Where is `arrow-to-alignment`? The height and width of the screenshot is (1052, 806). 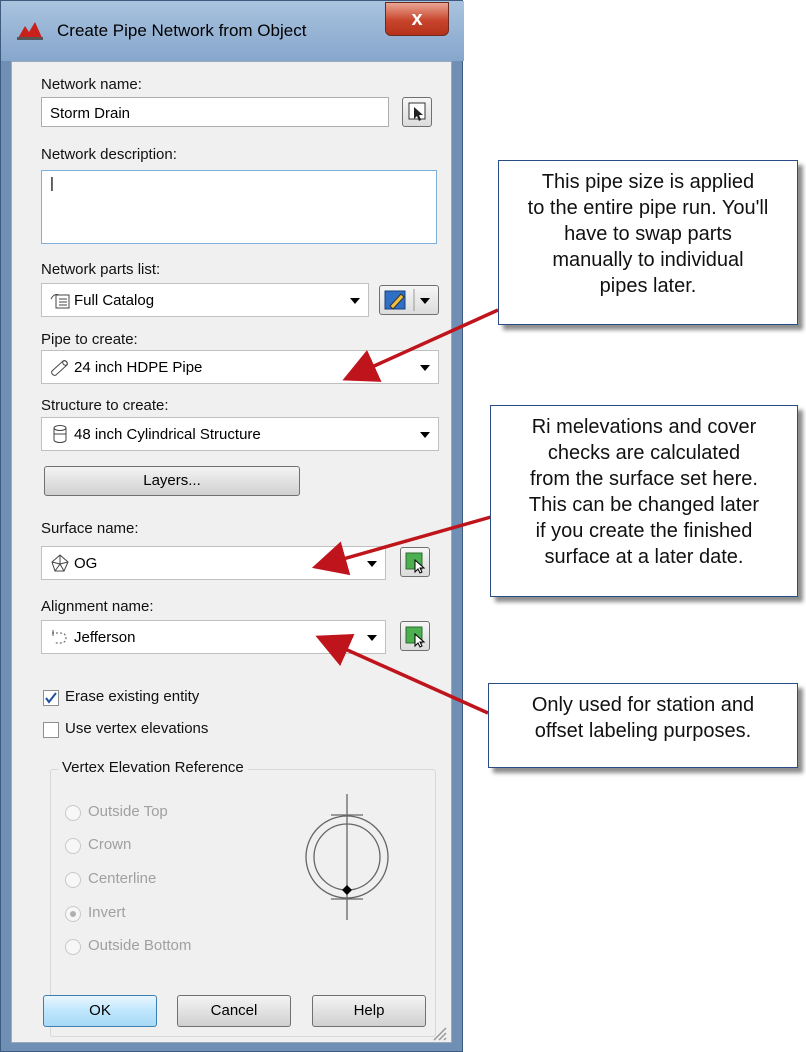 arrow-to-alignment is located at coordinates (402, 674).